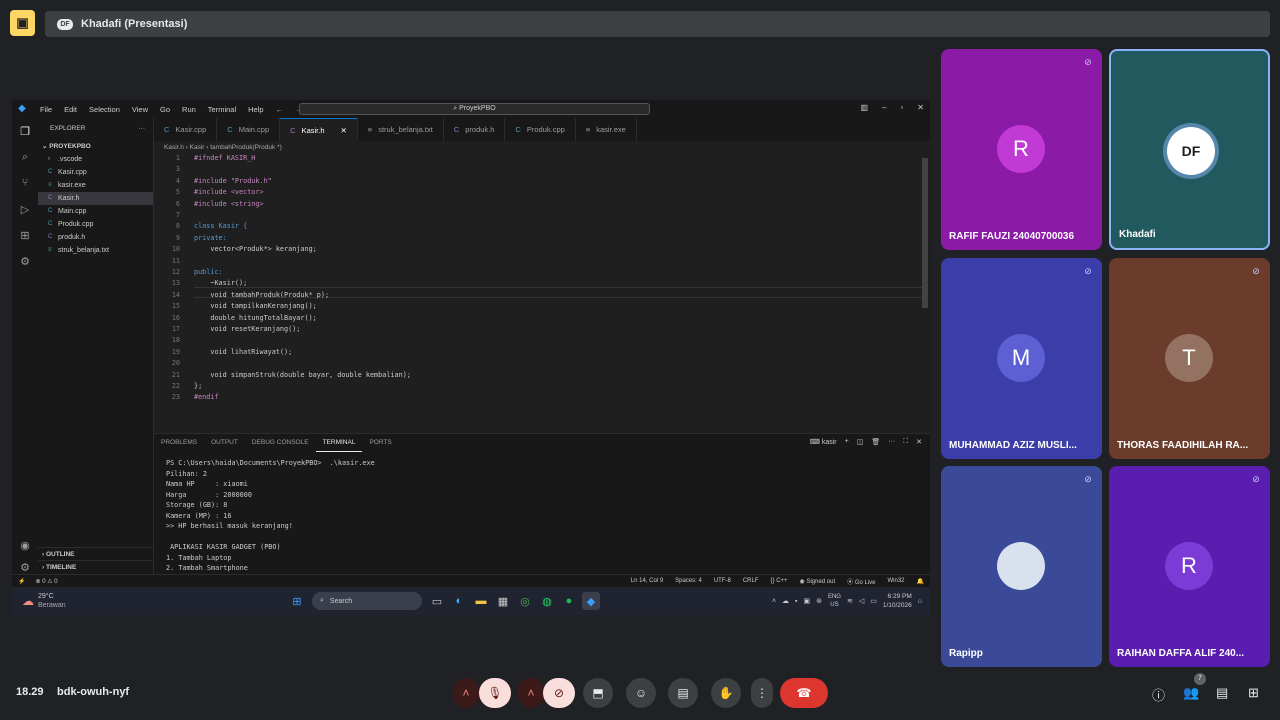 The width and height of the screenshot is (1280, 720). Describe the element at coordinates (102, 601) in the screenshot. I see `weather-widget: ☁ 29°C Berawan` at that location.